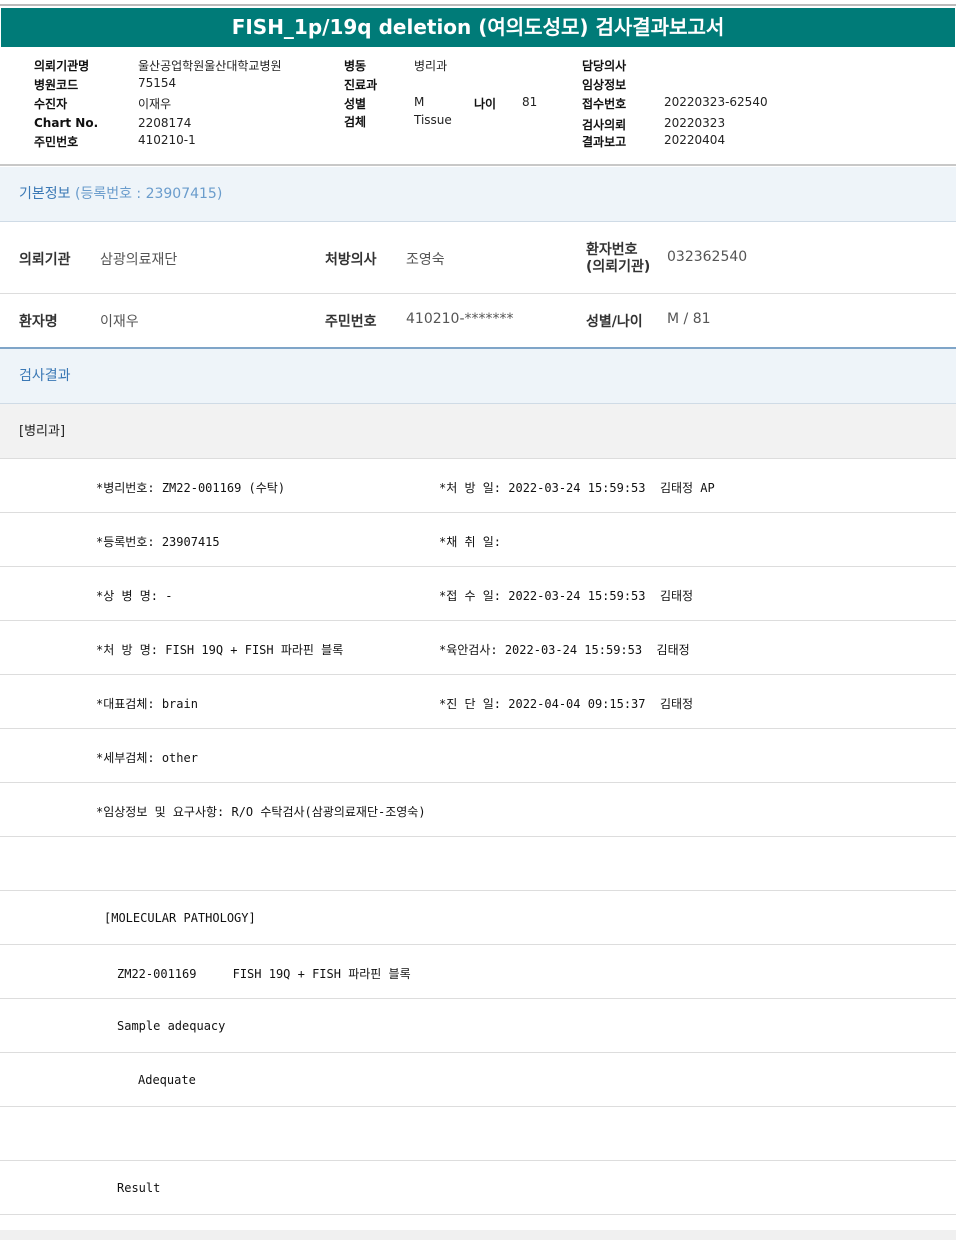  I want to click on report-text: [MOLECULAR PATHOLOGY], so click(180, 918).